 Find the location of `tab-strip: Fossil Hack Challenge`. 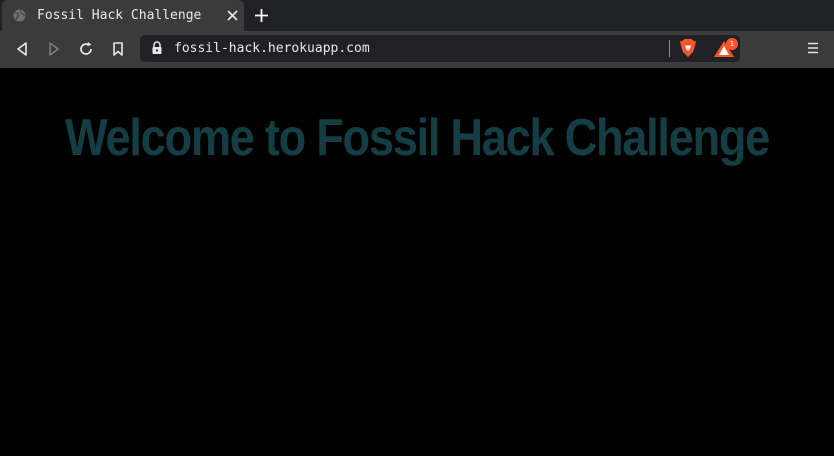

tab-strip: Fossil Hack Challenge is located at coordinates (417, 15).